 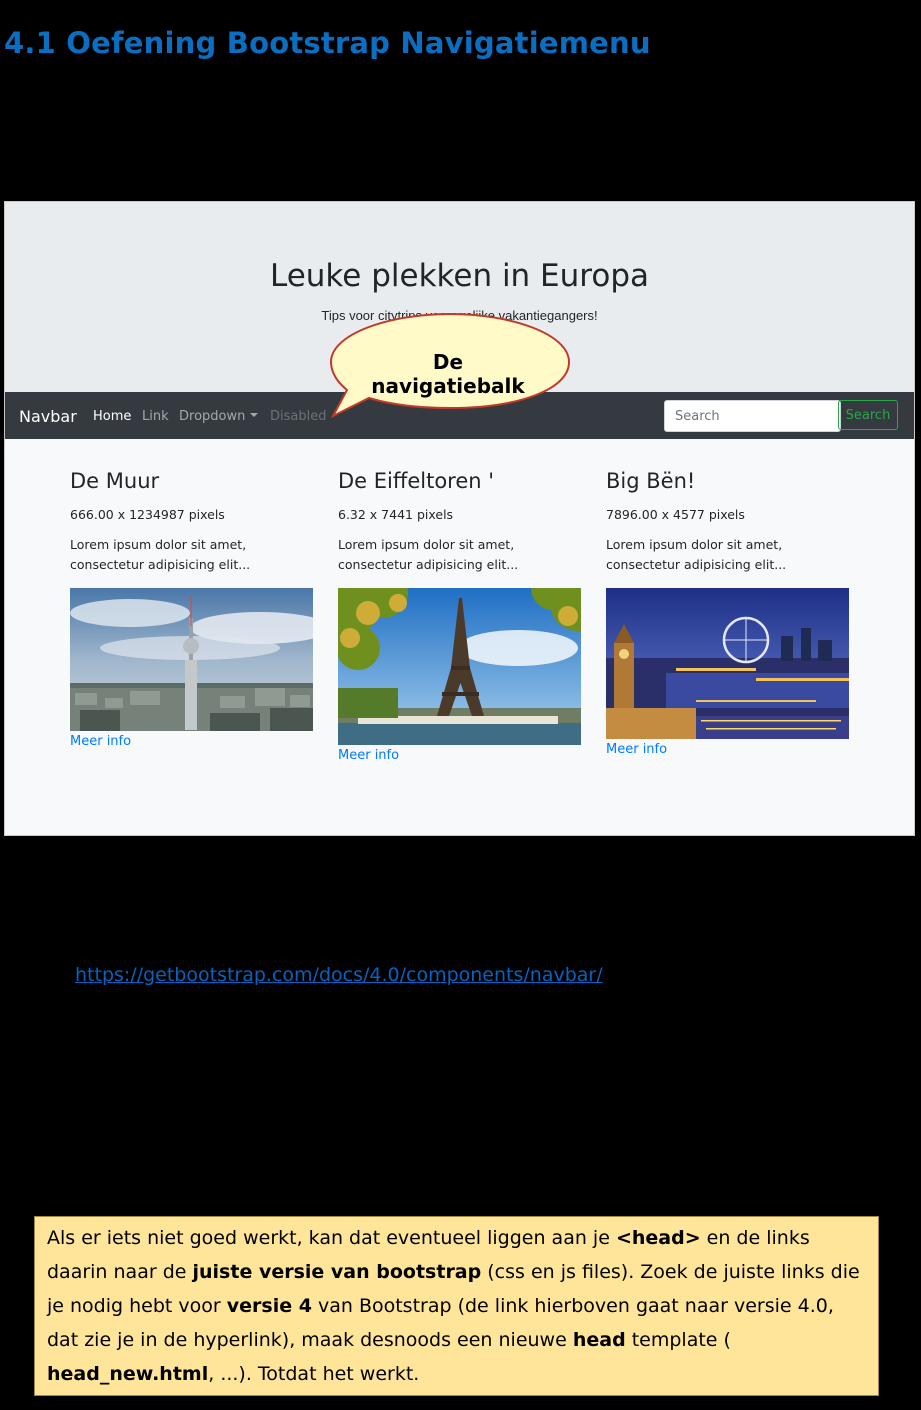 What do you see at coordinates (298, 416) in the screenshot?
I see `nav-link-disabled: Disabled` at bounding box center [298, 416].